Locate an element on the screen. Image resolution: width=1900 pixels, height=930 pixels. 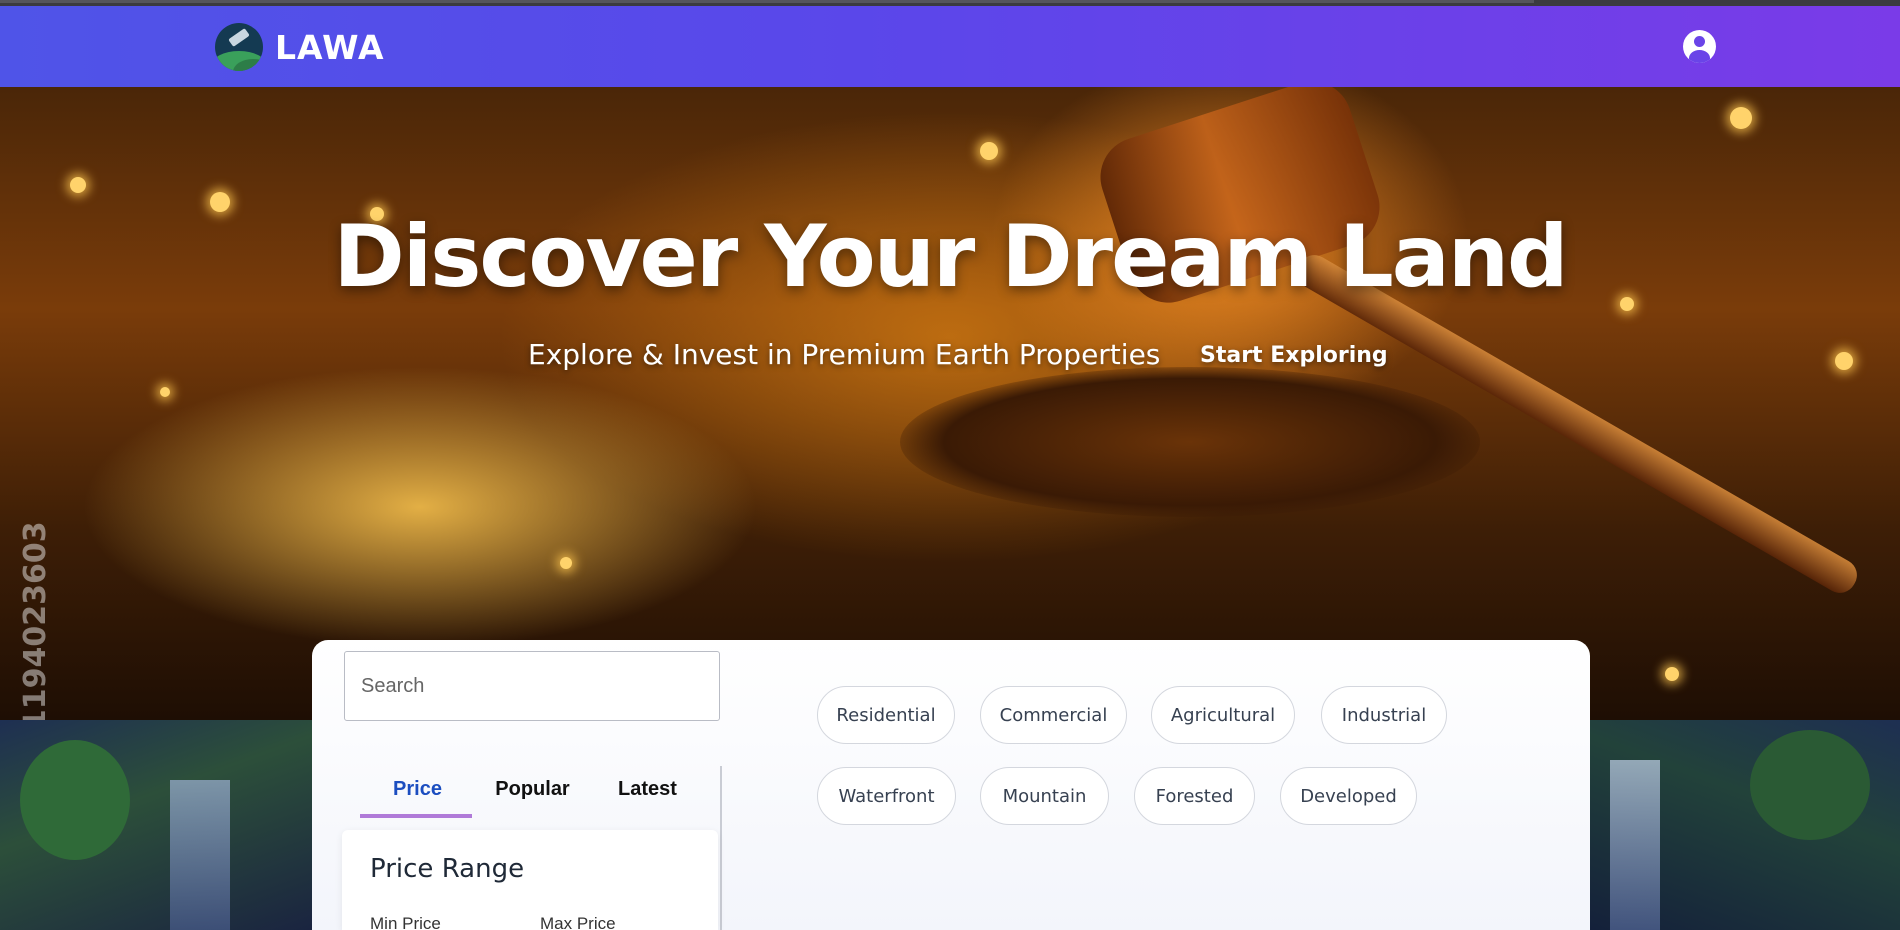
category-chip-forested: Forested is located at coordinates (1194, 796).